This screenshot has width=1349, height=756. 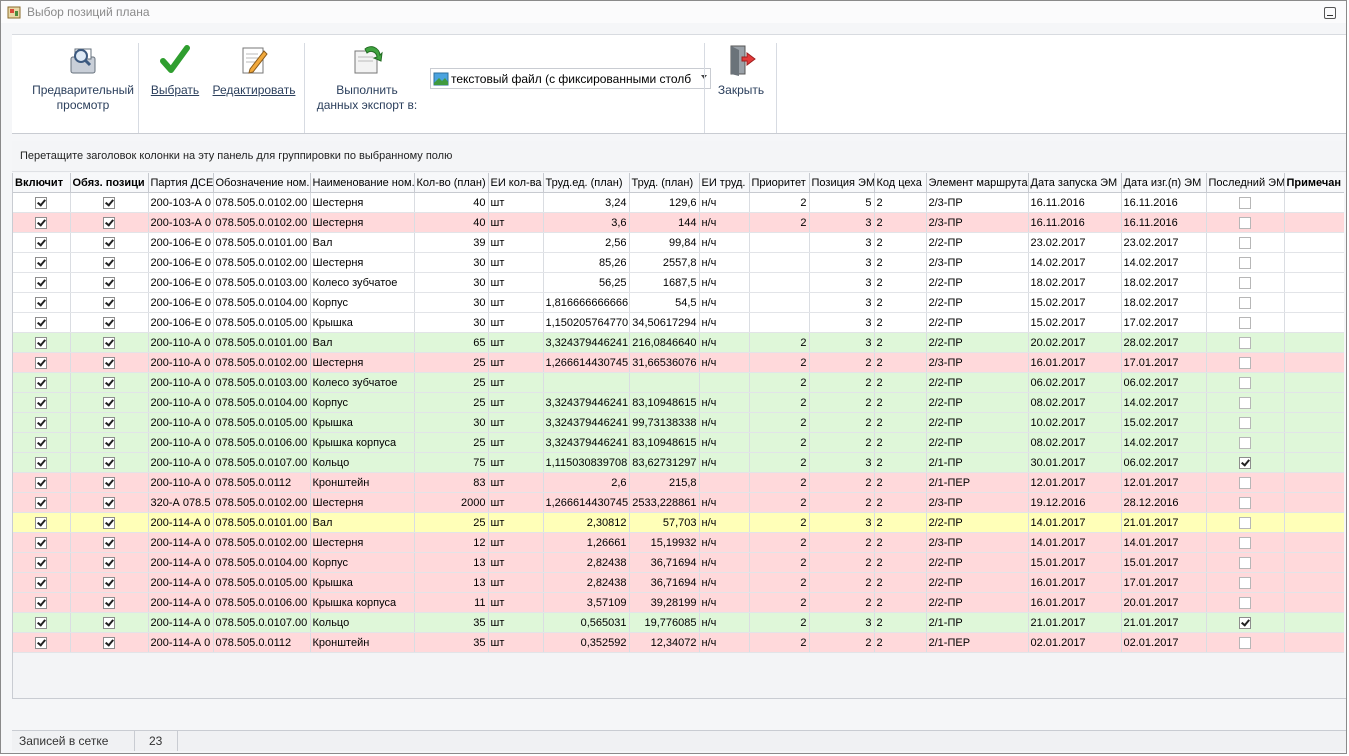 What do you see at coordinates (1075, 302) in the screenshot?
I see `start-cell: 15.02.2017` at bounding box center [1075, 302].